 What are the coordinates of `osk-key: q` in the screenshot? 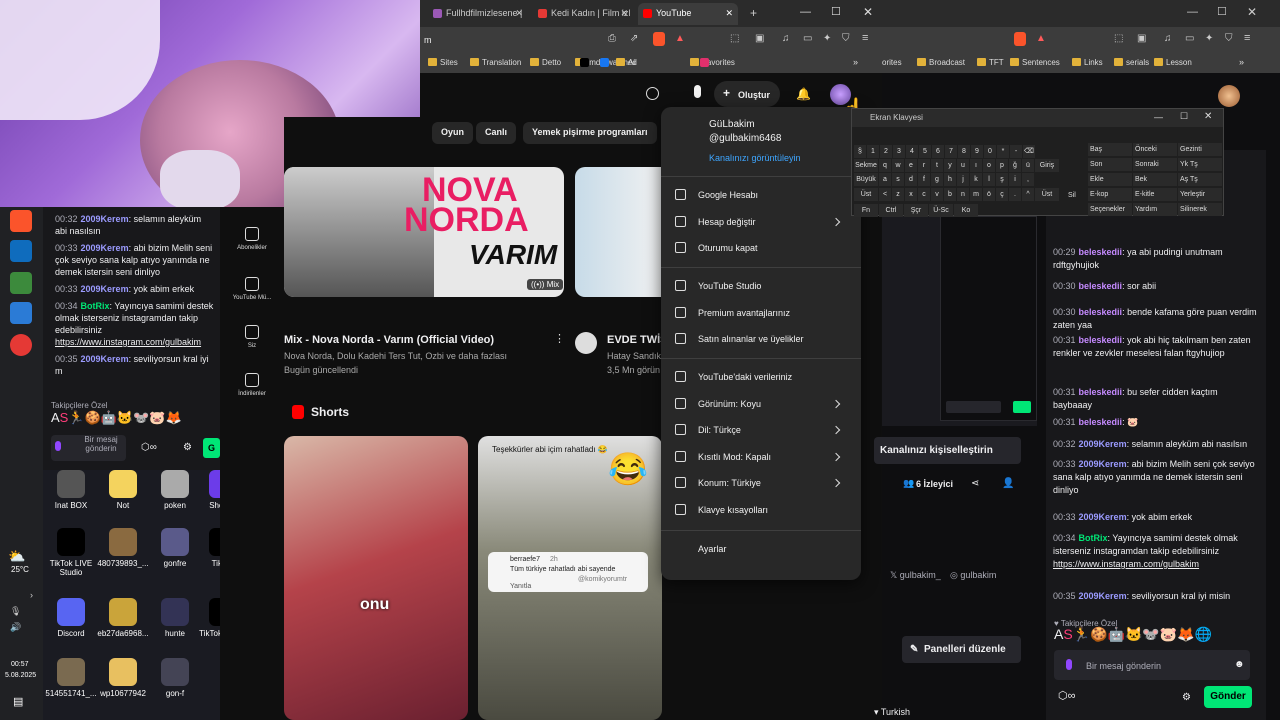 It's located at (885, 165).